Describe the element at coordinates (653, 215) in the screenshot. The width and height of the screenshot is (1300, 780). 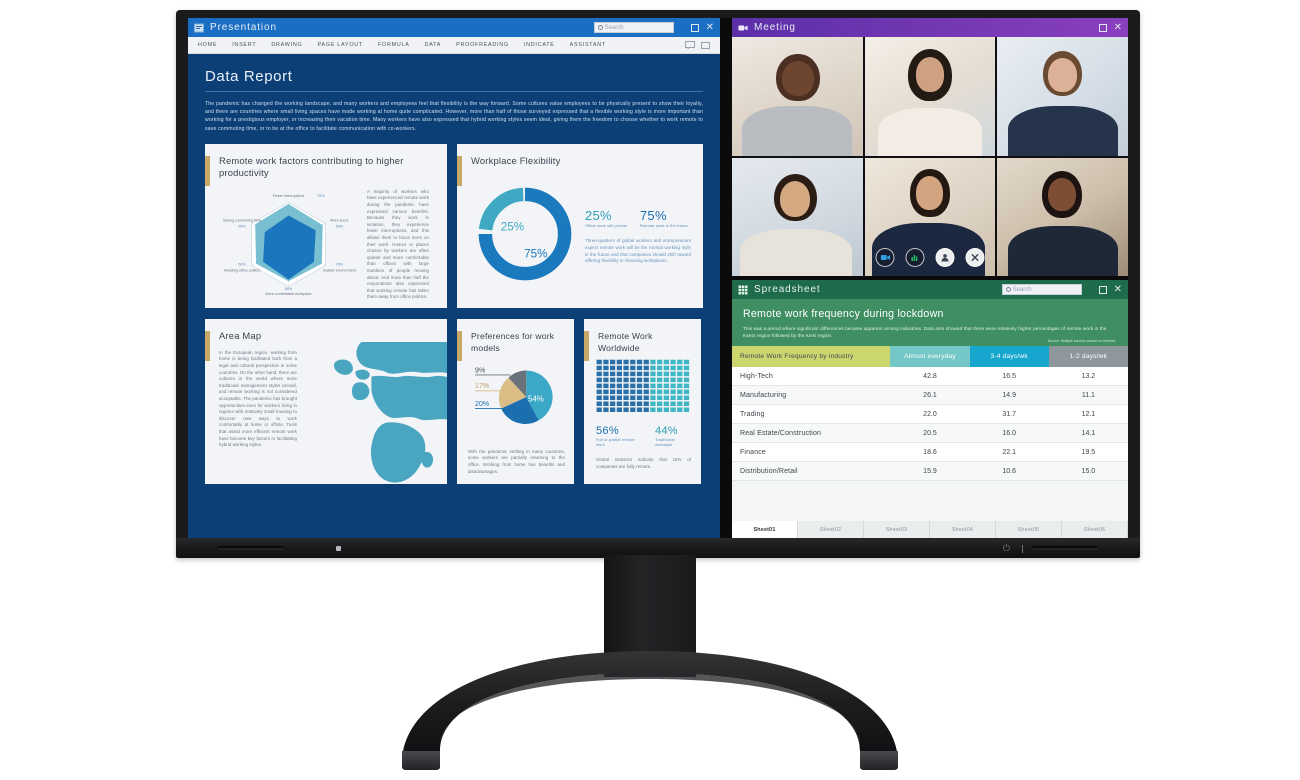
I see `stat-value: 75%` at that location.